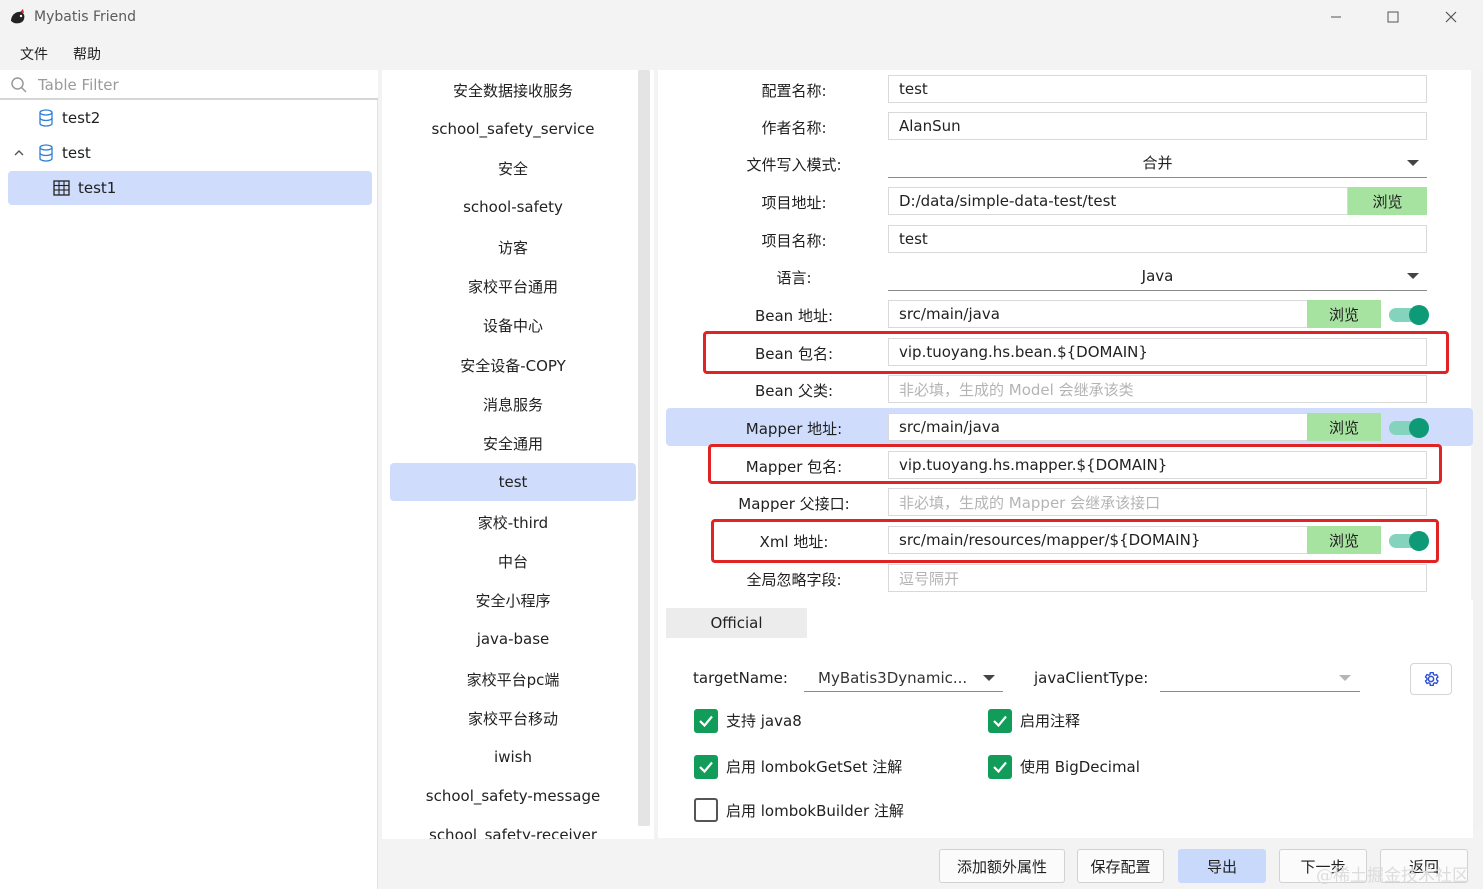  I want to click on lombok-getset-checkbox-label: 启用 lombokGetSet 注解, so click(814, 767).